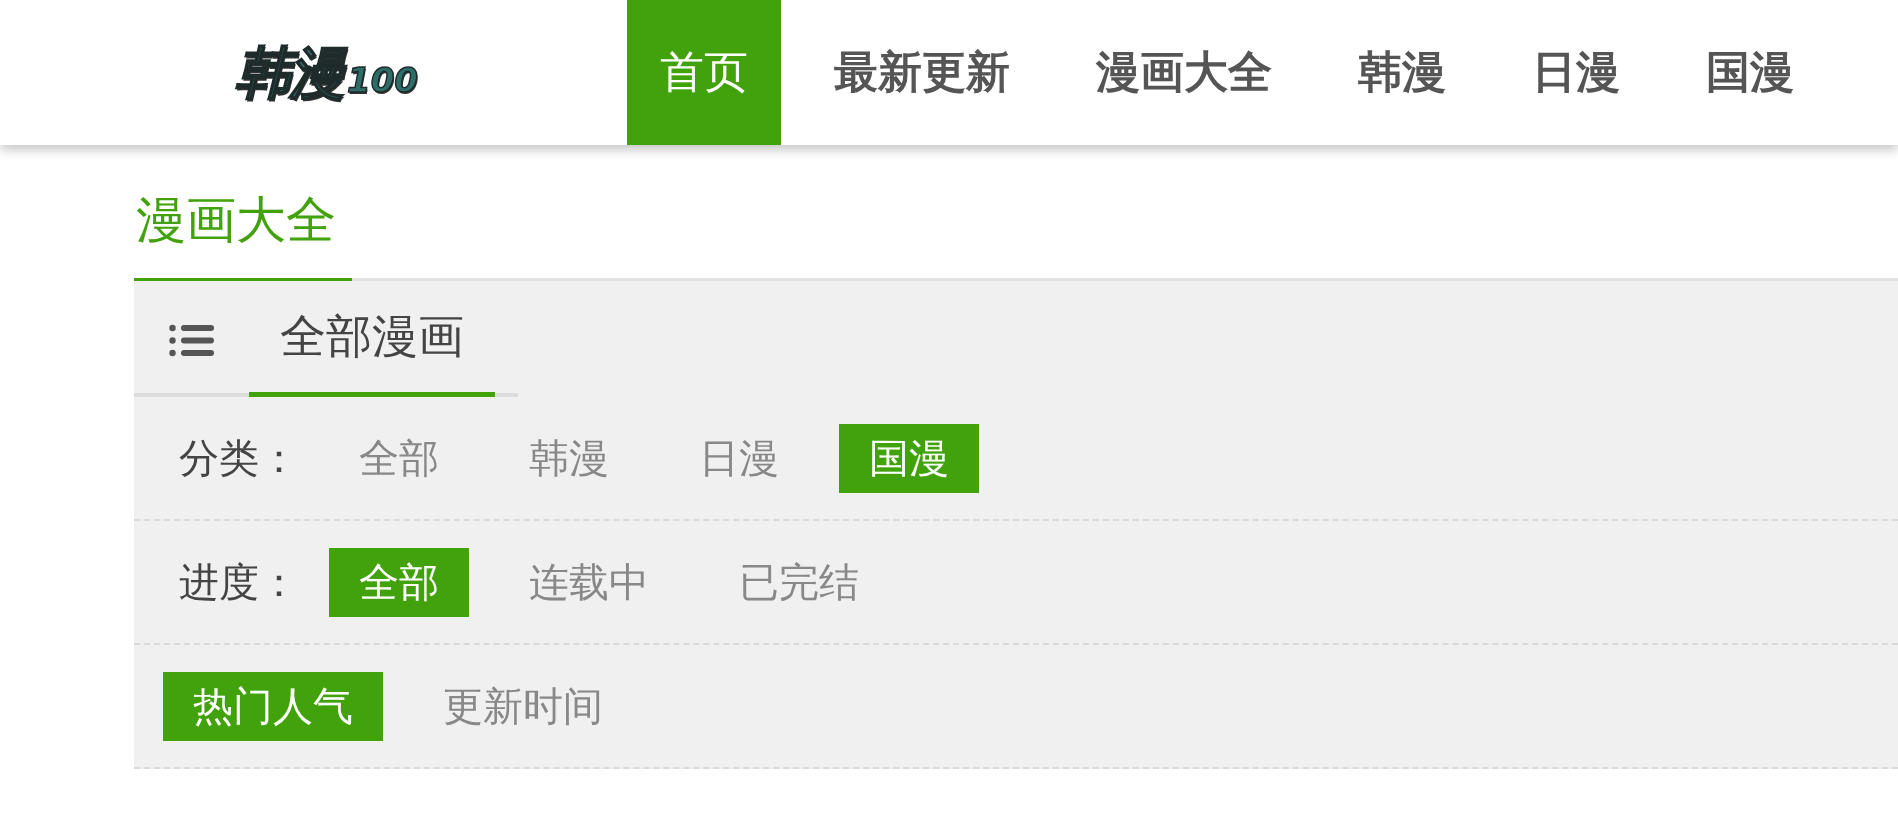 The height and width of the screenshot is (816, 1898). I want to click on filter-option: 日漫, so click(739, 458).